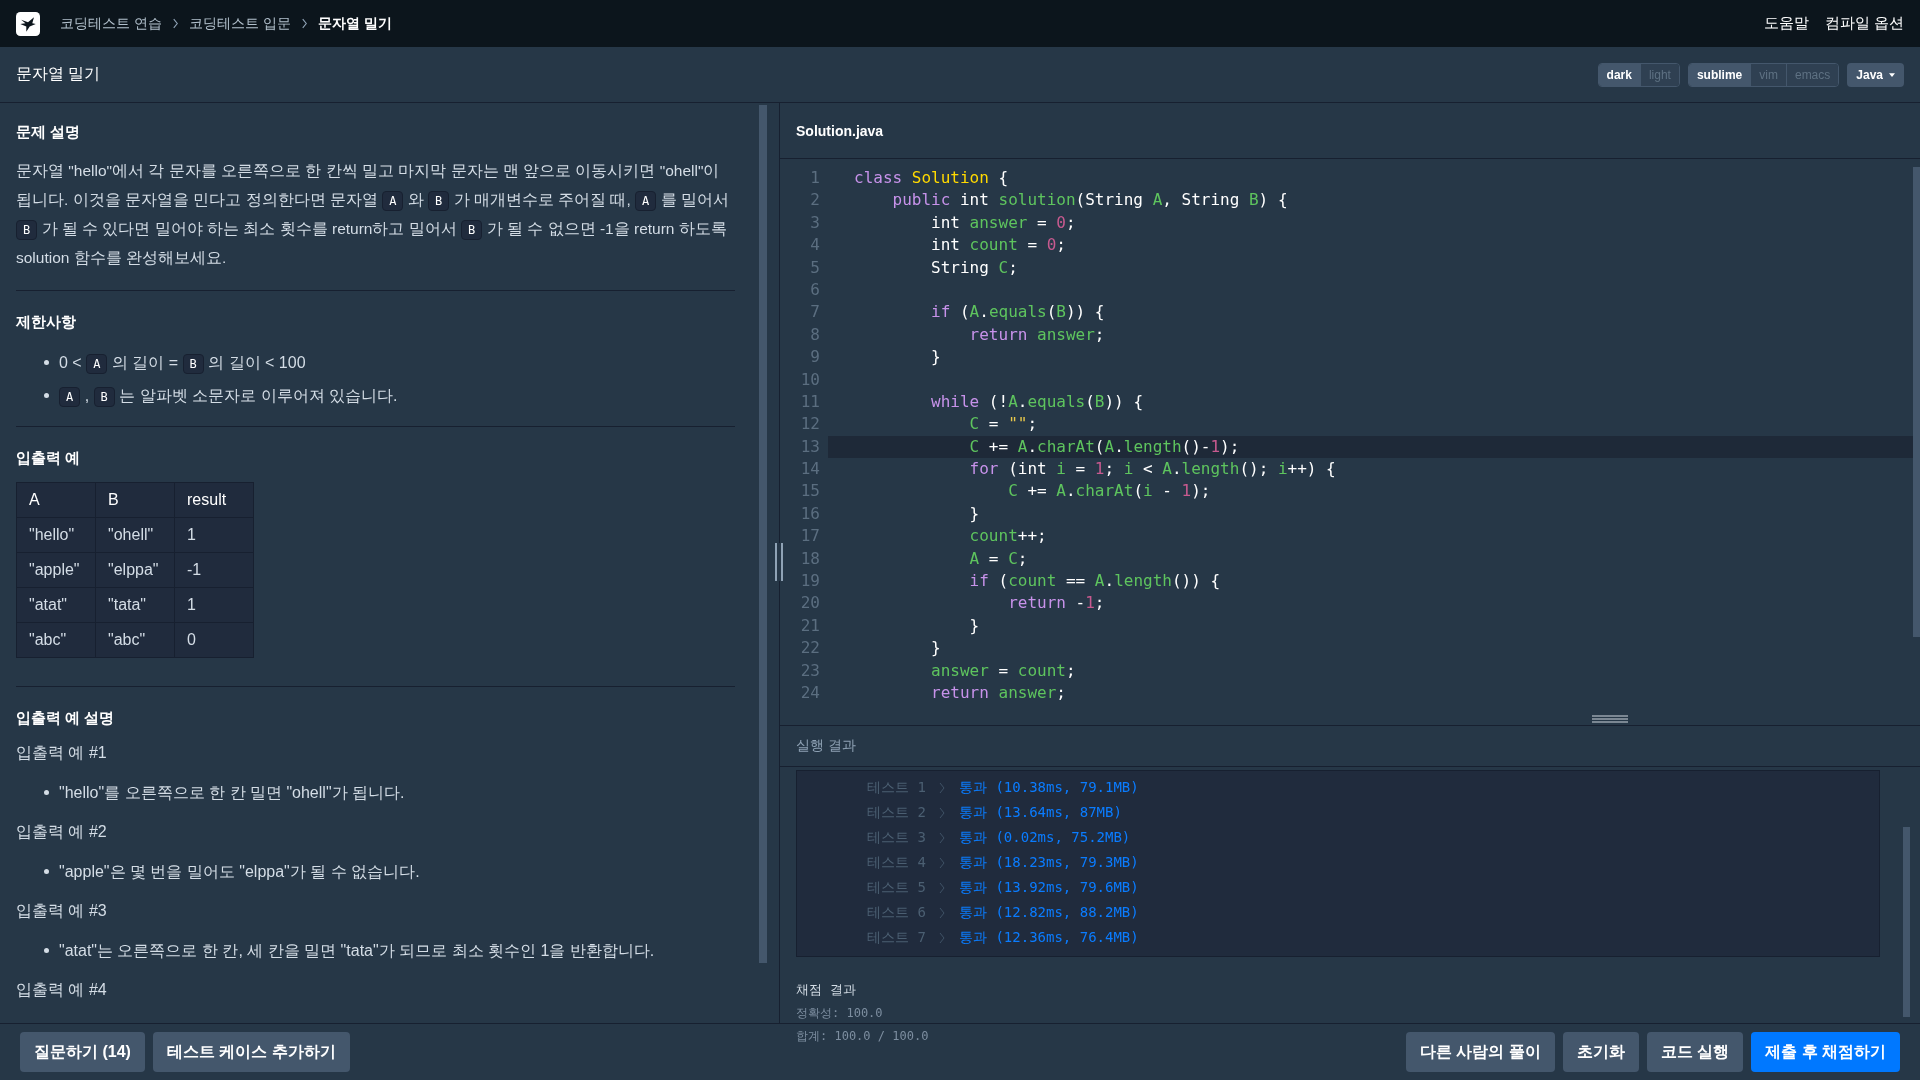 This screenshot has height=1080, width=1920. What do you see at coordinates (357, 951) in the screenshot?
I see `explanation-item: "atat"는 오른쪽으로 한 칸, 세 칸을 밀면 "tata"가 되므로 최소 횟수인 1을 반환합니다.` at bounding box center [357, 951].